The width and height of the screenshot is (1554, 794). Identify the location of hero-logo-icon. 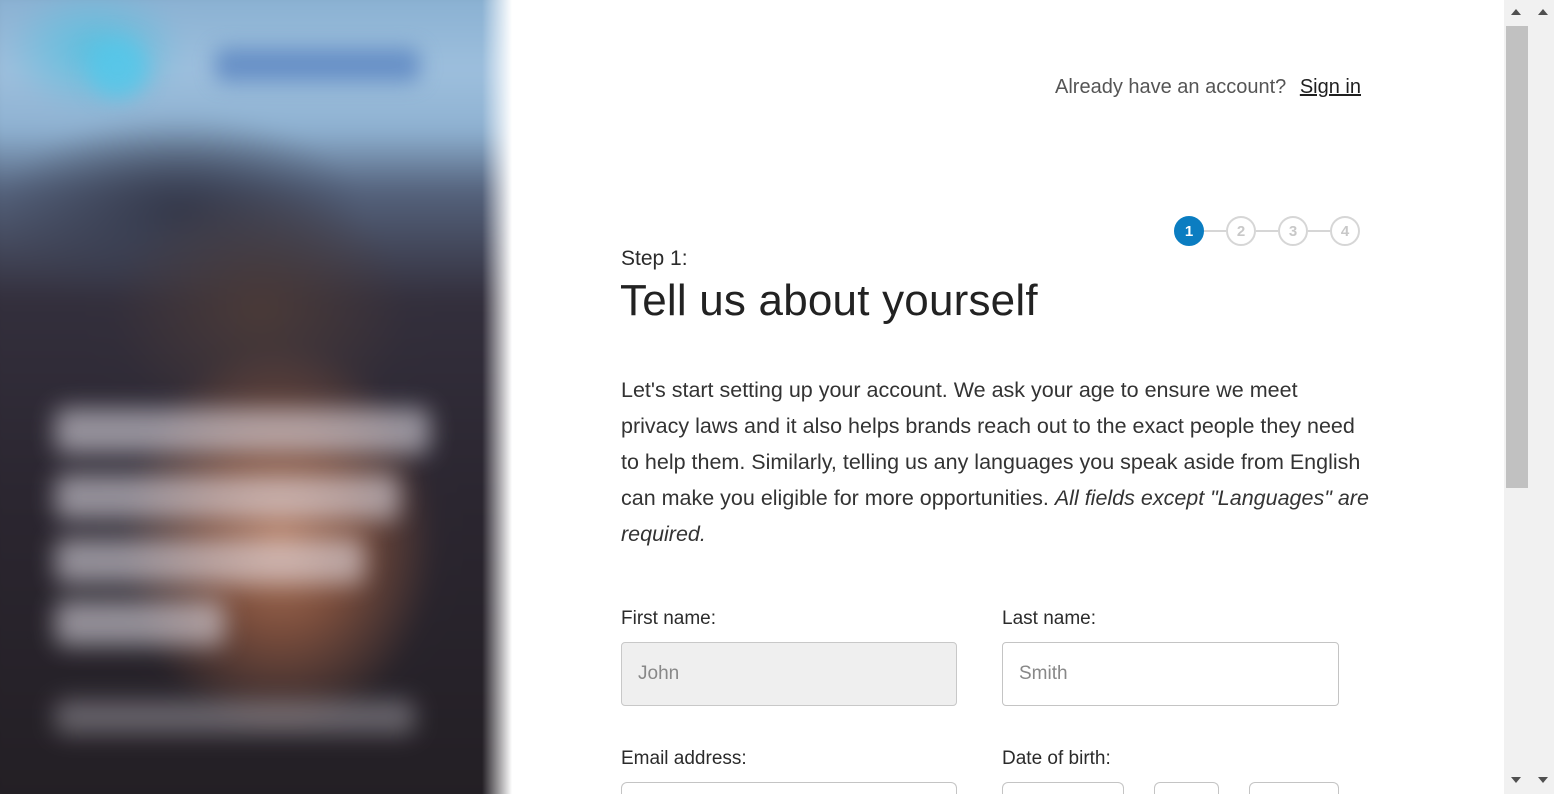
(118, 68).